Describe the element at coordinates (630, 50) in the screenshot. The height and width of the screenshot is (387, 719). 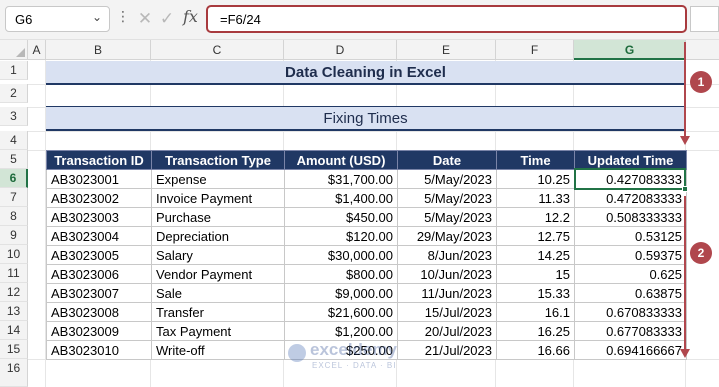
I see `column-header-g: G` at that location.